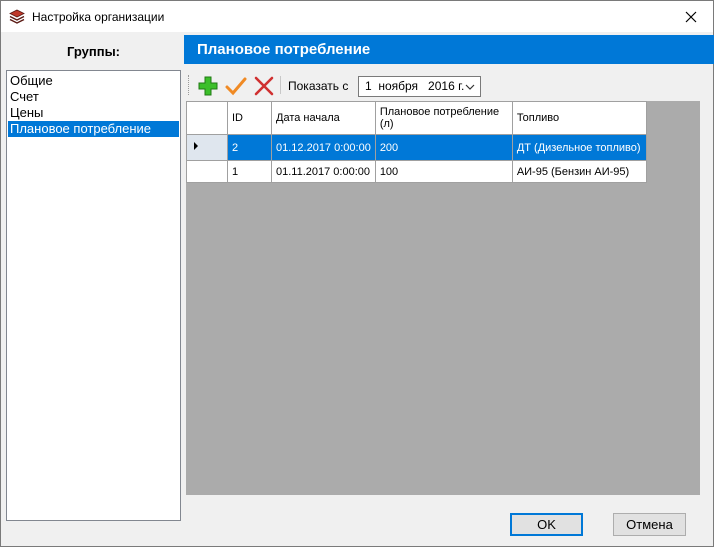  I want to click on close-icon, so click(691, 16).